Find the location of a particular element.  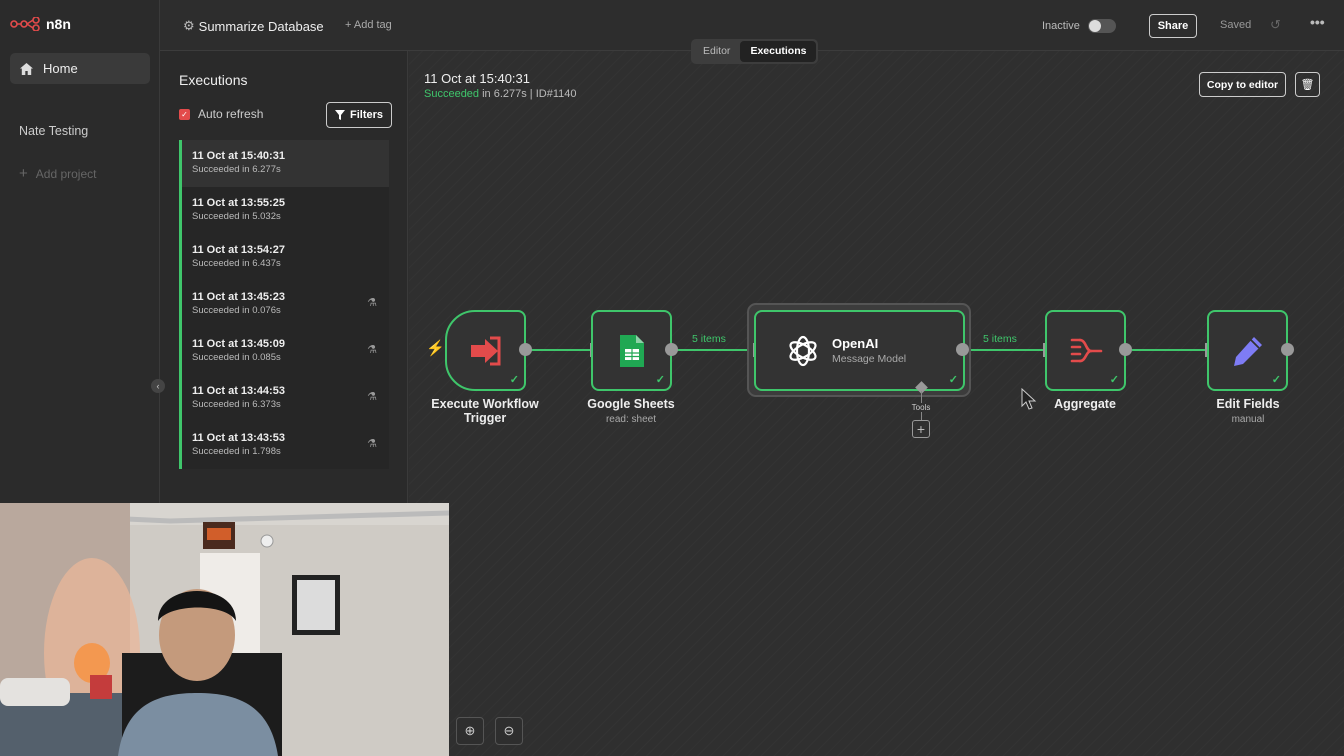

zoom-in-button: ⊕ is located at coordinates (470, 731).